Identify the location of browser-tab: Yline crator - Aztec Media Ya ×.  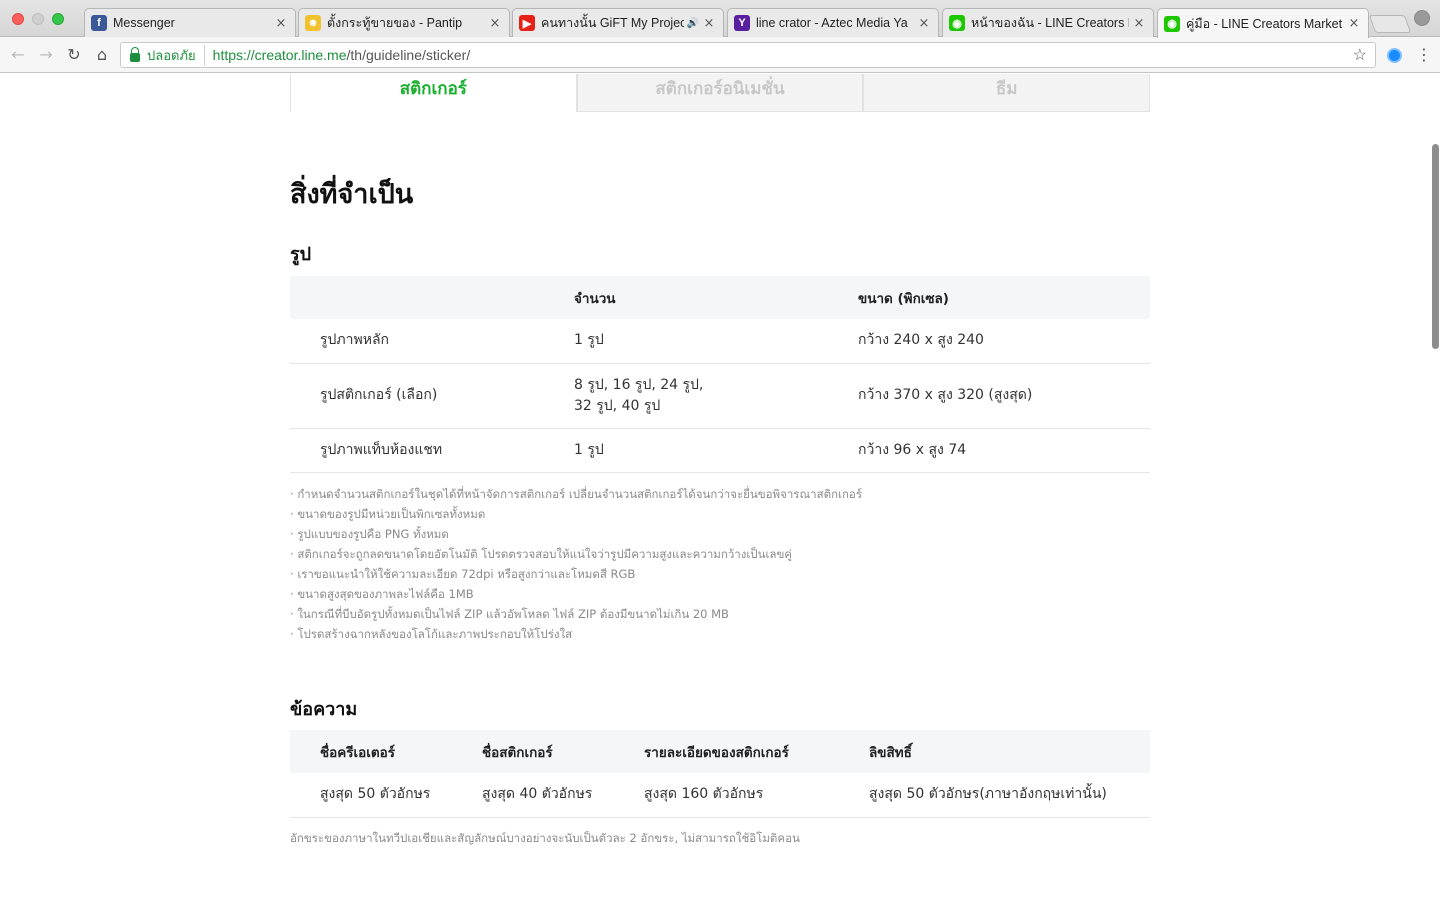
(833, 22).